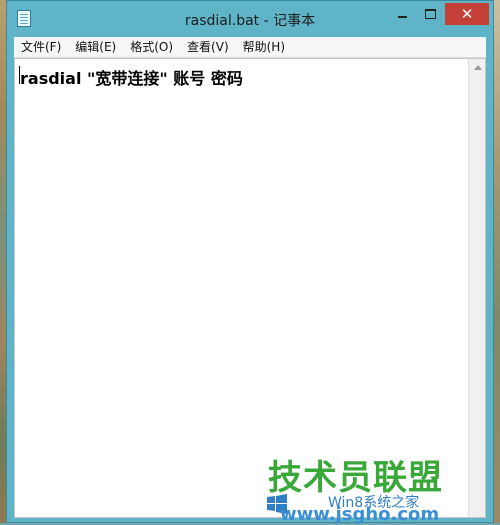 The height and width of the screenshot is (525, 500). What do you see at coordinates (264, 47) in the screenshot?
I see `menu-help: 帮助(H)` at bounding box center [264, 47].